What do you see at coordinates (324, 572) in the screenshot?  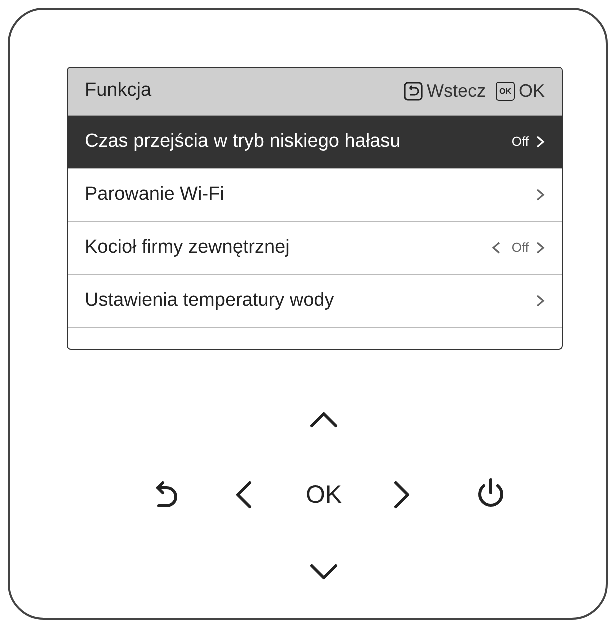 I see `down-button-icon` at bounding box center [324, 572].